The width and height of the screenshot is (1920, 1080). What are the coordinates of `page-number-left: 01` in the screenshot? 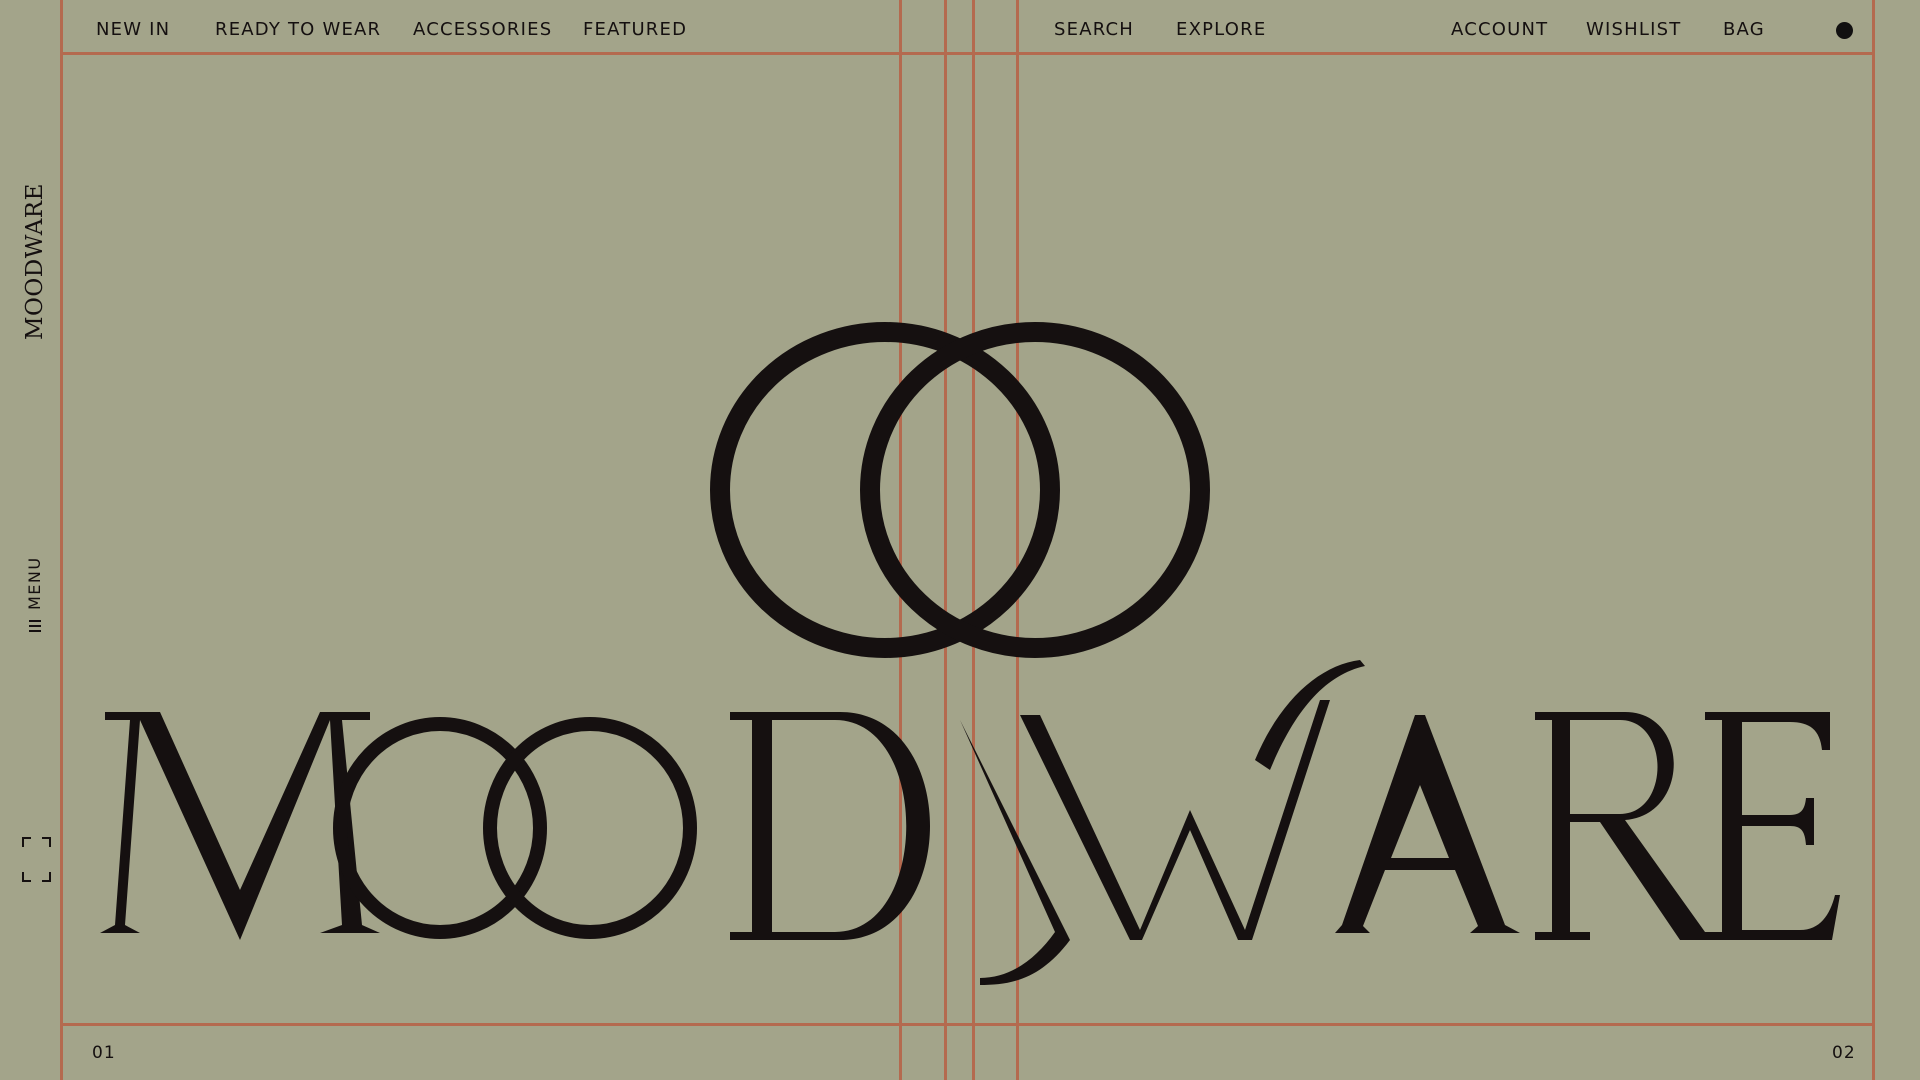 It's located at (104, 1053).